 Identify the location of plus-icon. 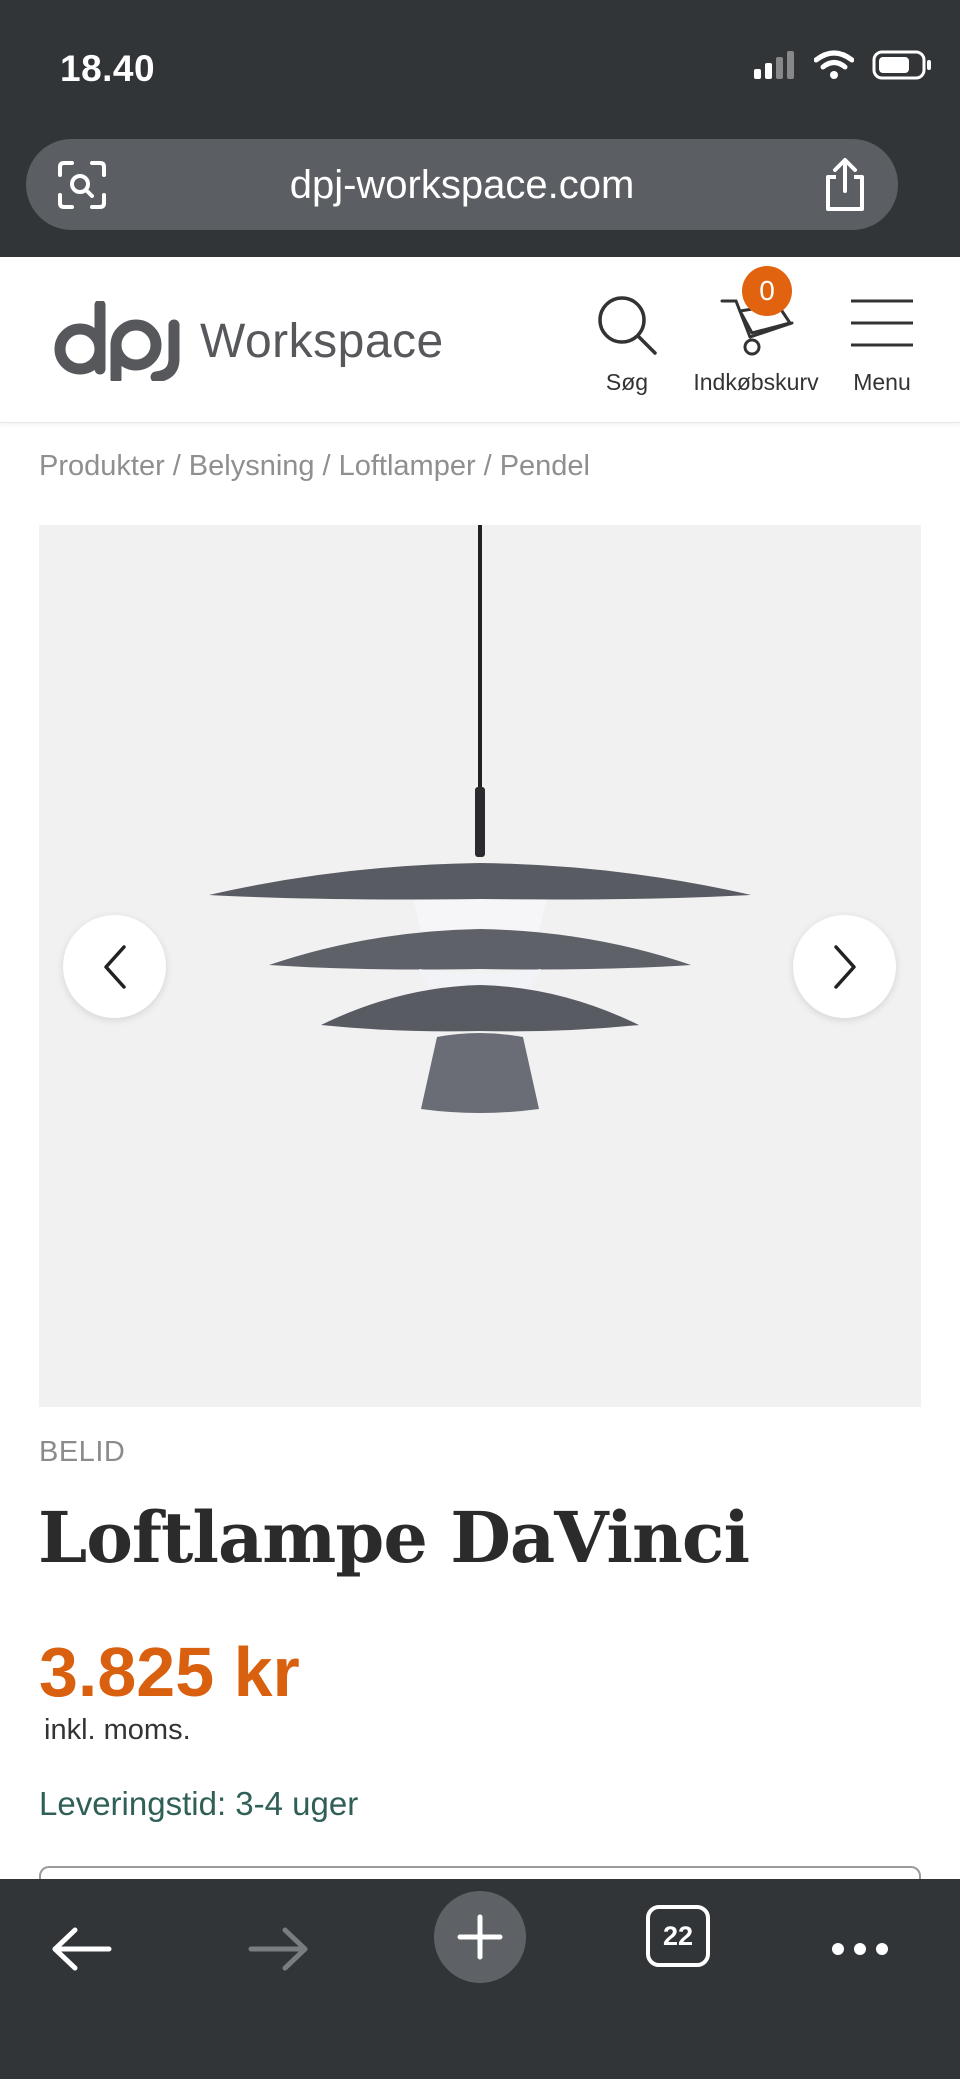
(480, 1937).